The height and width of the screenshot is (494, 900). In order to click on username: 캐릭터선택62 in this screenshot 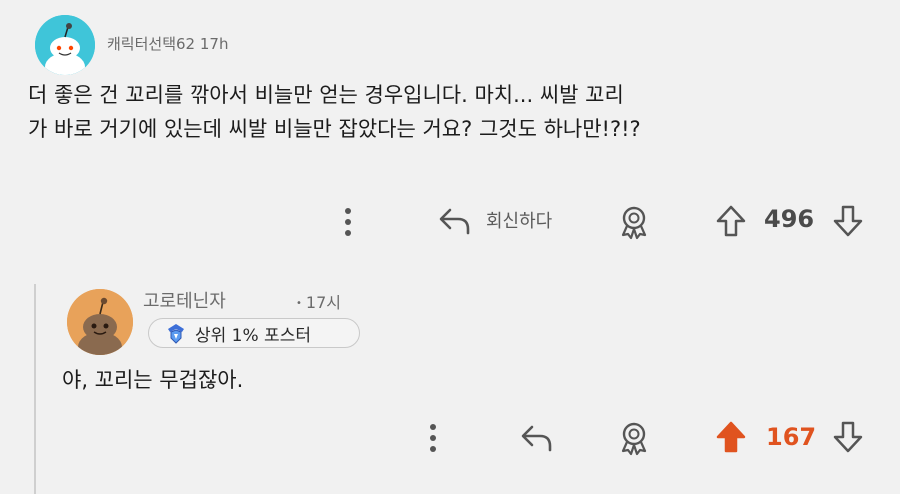, I will do `click(151, 44)`.